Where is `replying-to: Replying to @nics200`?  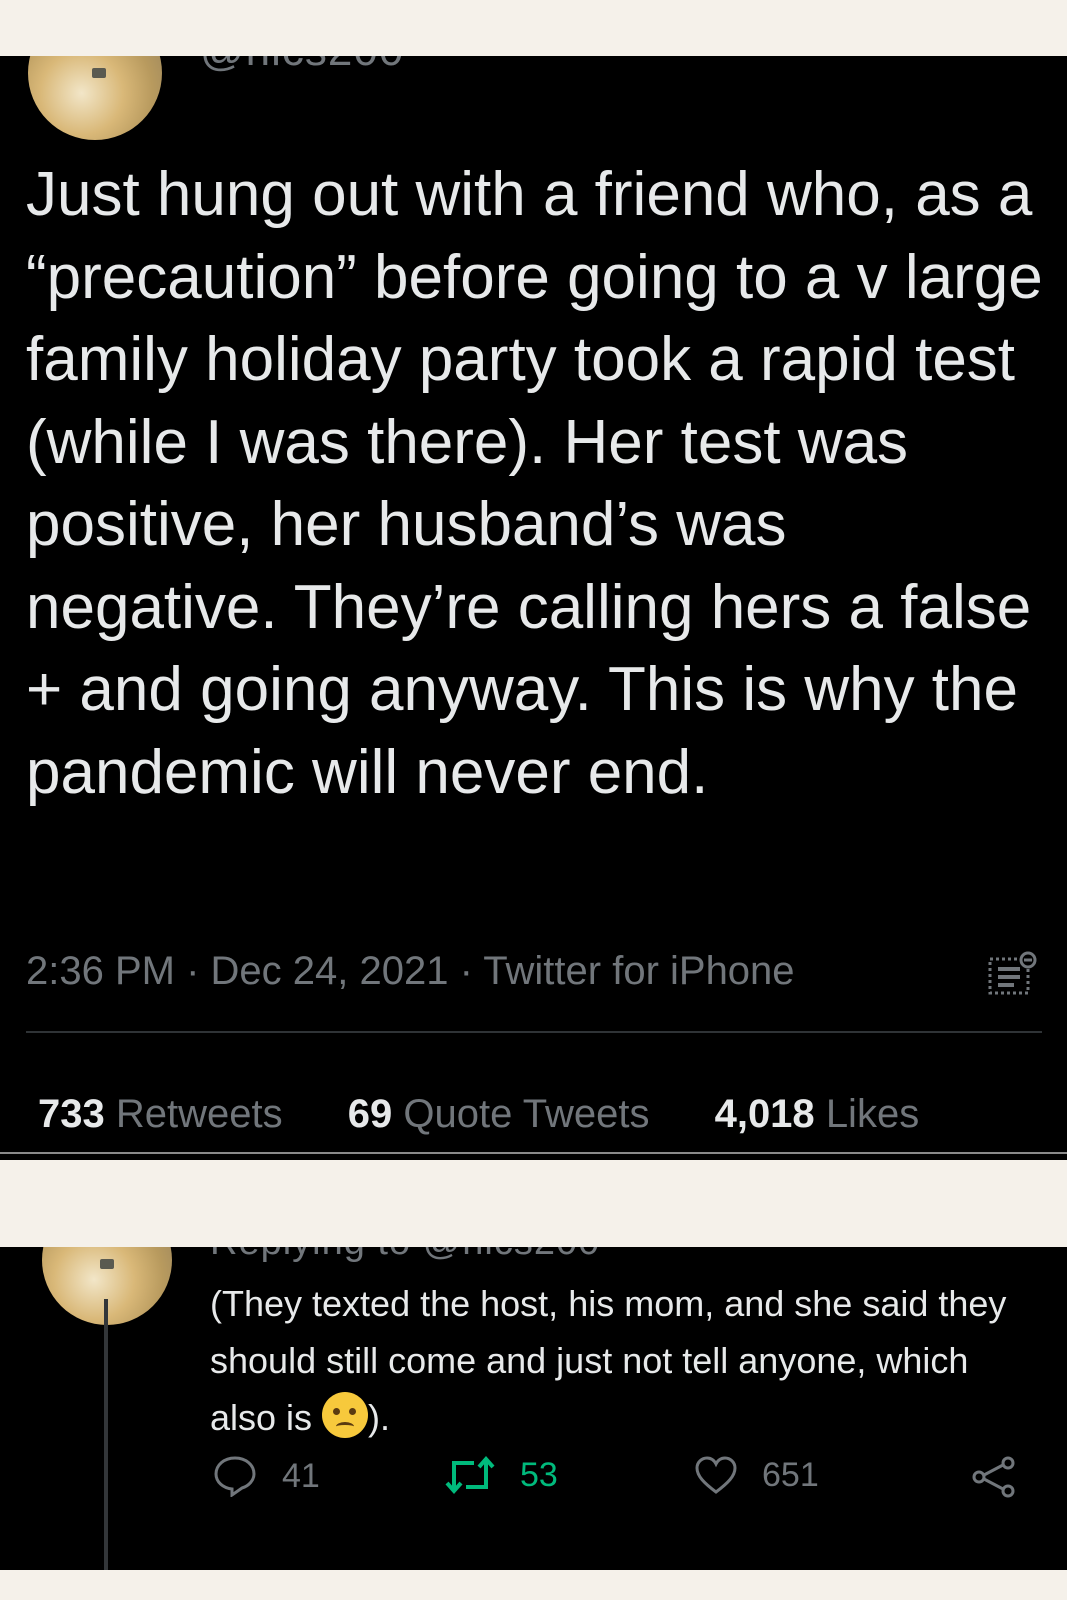
replying-to: Replying to @nics200 is located at coordinates (405, 1255).